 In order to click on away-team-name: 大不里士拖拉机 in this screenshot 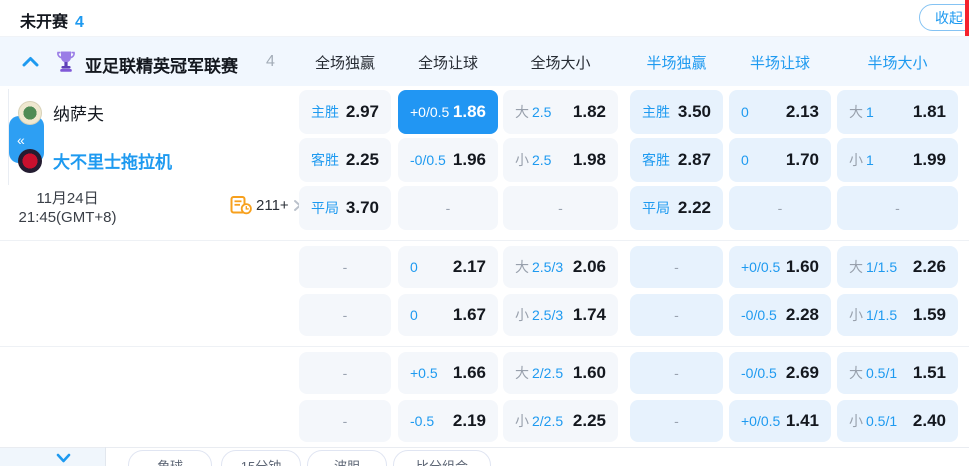, I will do `click(112, 162)`.